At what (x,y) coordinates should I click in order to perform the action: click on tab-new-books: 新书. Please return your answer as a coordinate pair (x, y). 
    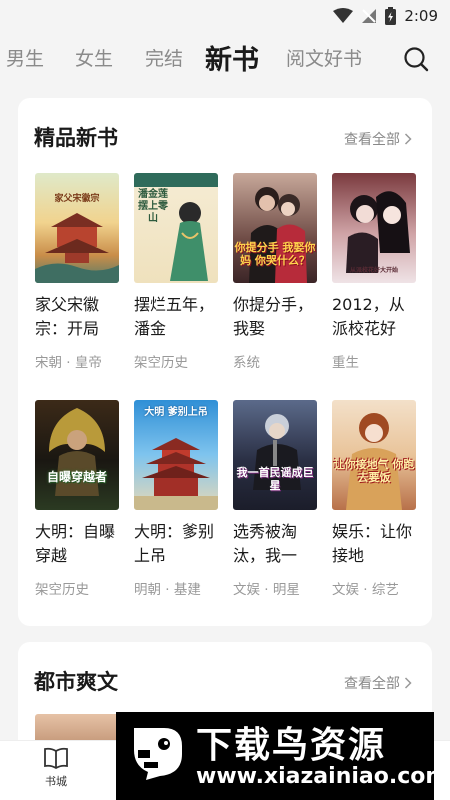
    Looking at the image, I should click on (232, 57).